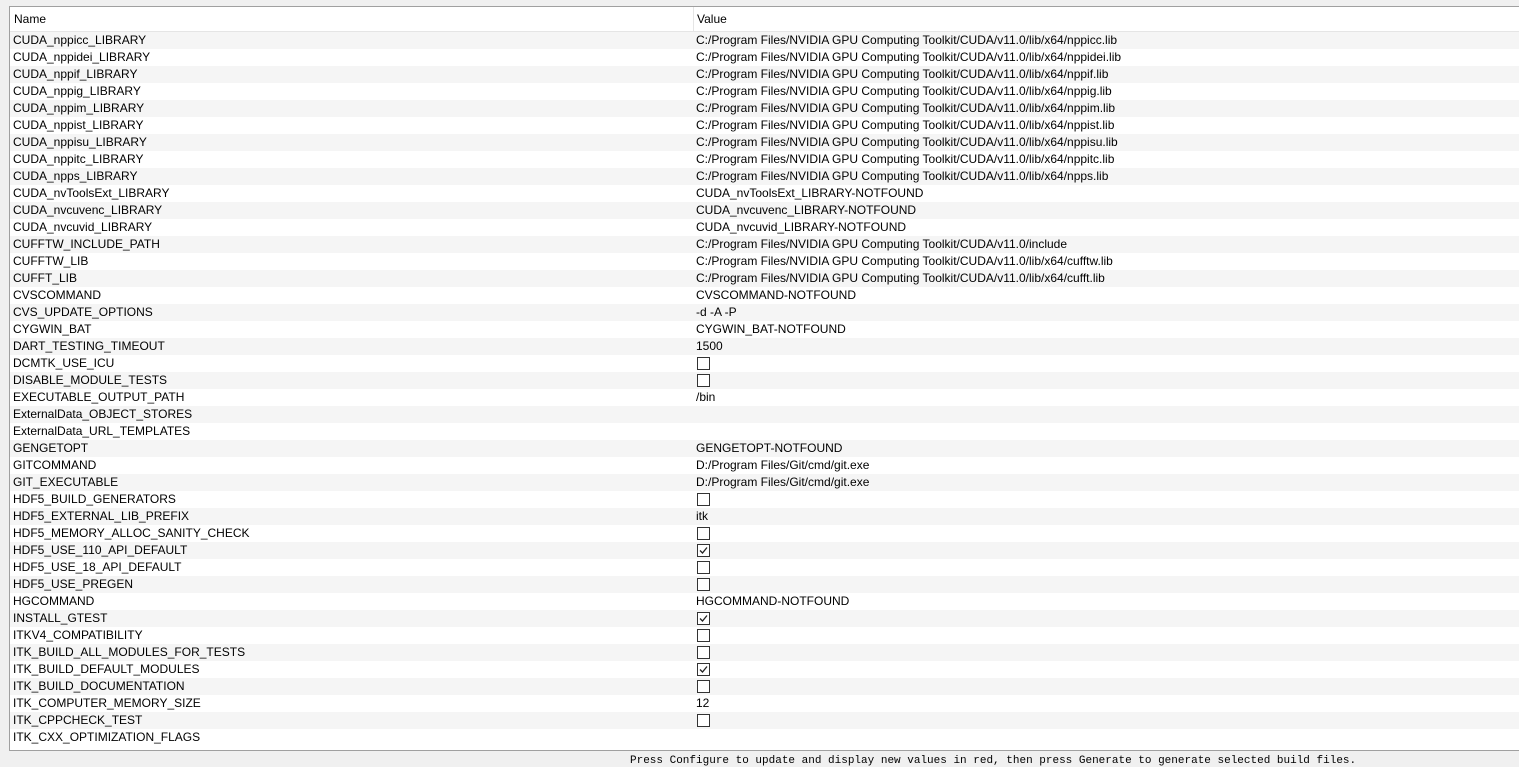 The image size is (1519, 767). I want to click on table-row: HDF5_USE_PREGEN, so click(764, 584).